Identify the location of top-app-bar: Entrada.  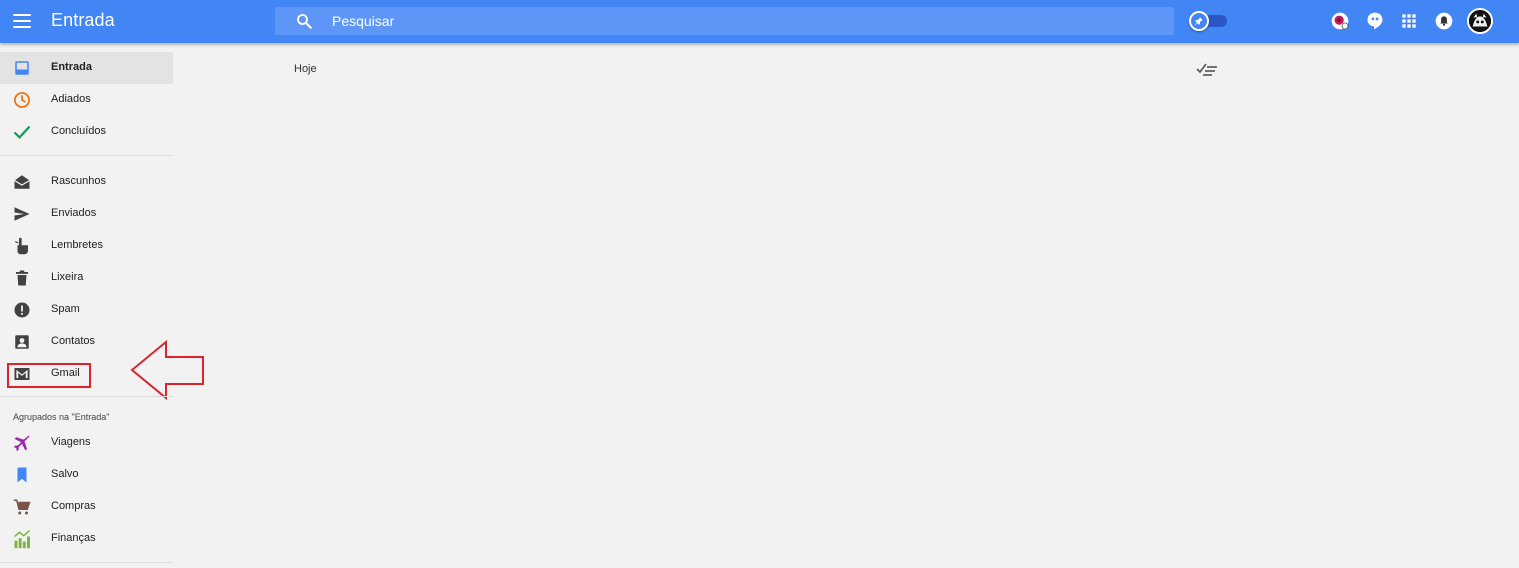
(759, 21).